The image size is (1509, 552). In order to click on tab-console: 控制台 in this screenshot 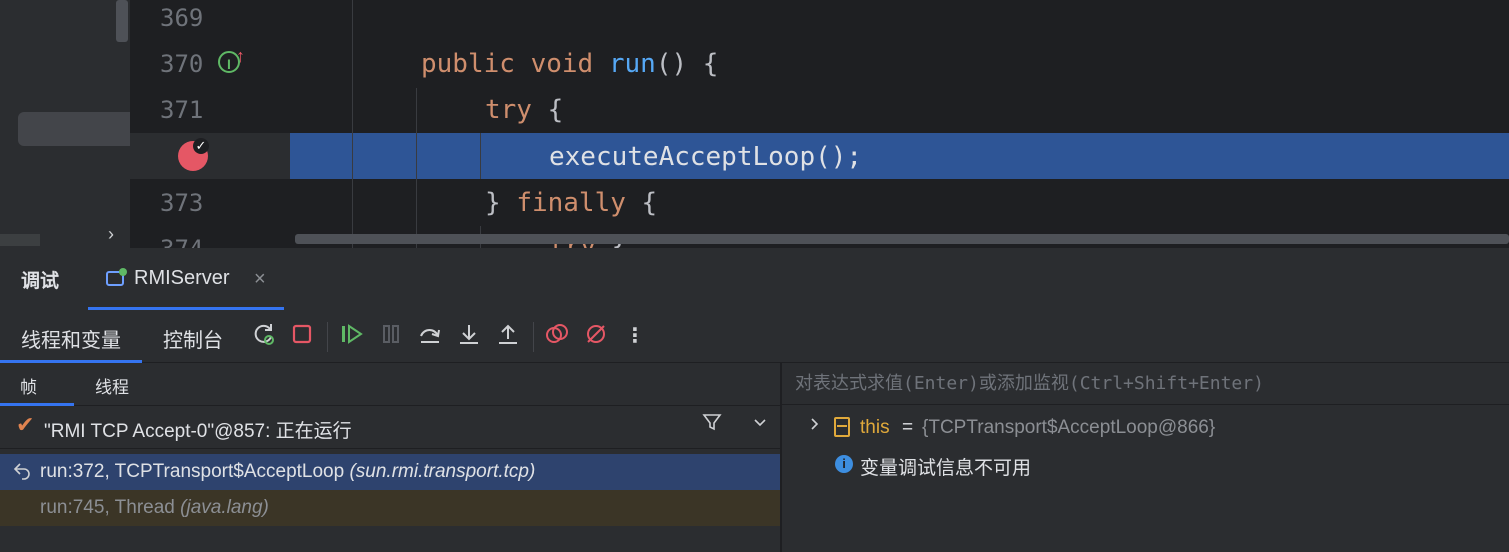, I will do `click(193, 338)`.